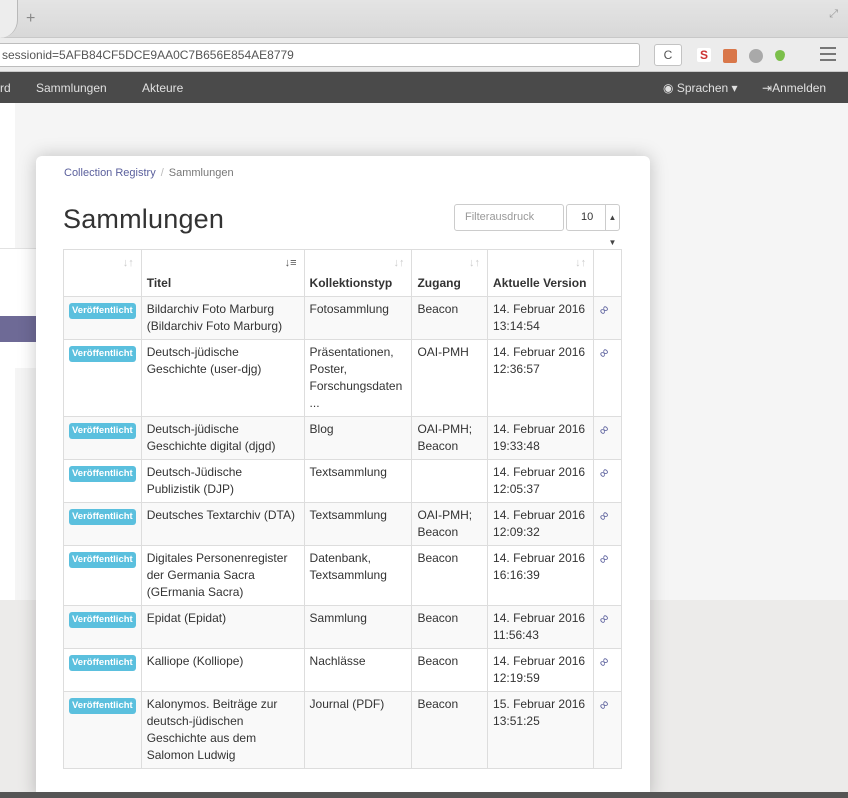 This screenshot has height=798, width=848. I want to click on login-icon: ⇥, so click(767, 88).